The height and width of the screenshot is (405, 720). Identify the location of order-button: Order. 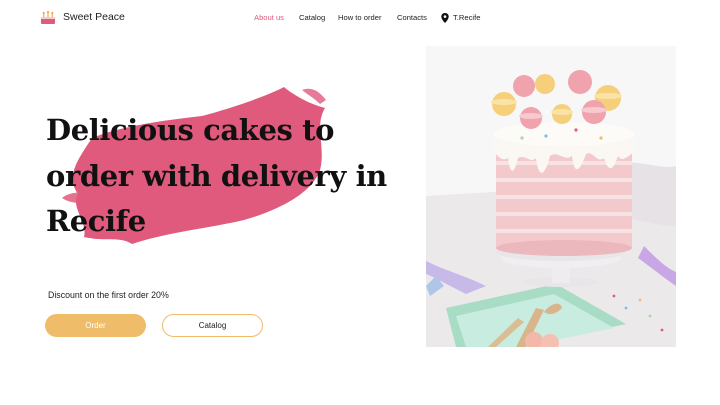
(95, 325).